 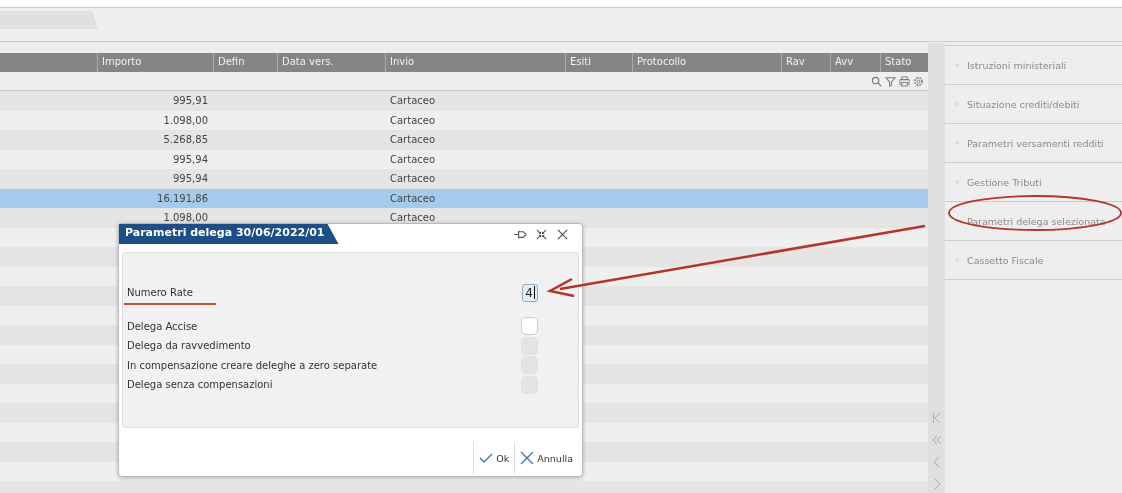 I want to click on checkbox, so click(x=529, y=326).